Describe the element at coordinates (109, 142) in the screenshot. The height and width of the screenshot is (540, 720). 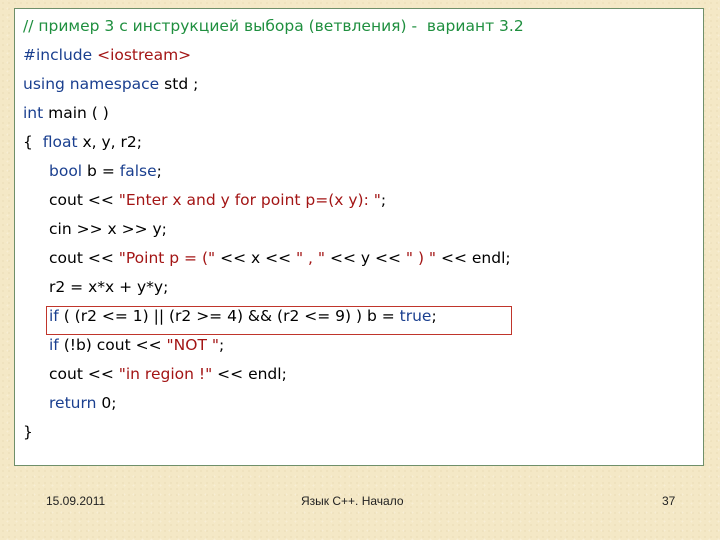
I see `code-text: x, y, r2;` at that location.